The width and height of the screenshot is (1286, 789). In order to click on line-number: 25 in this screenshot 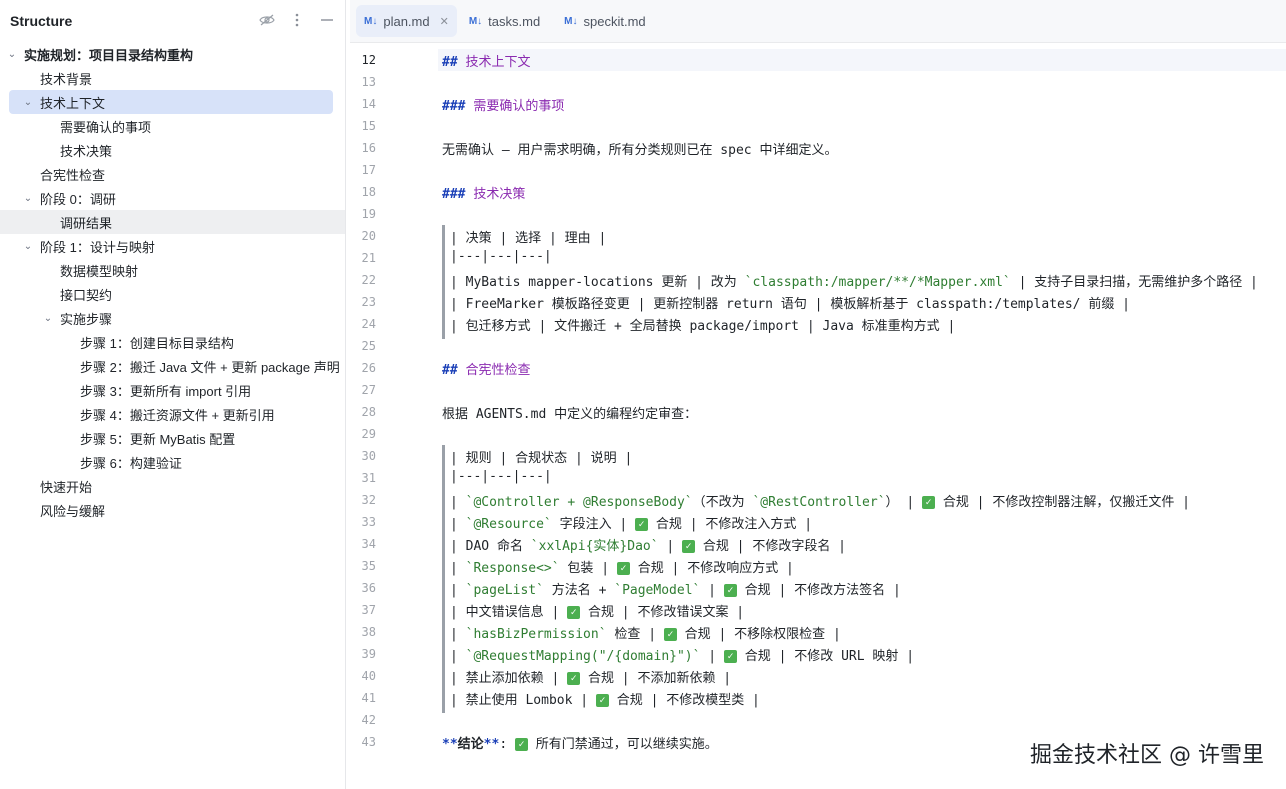, I will do `click(368, 346)`.